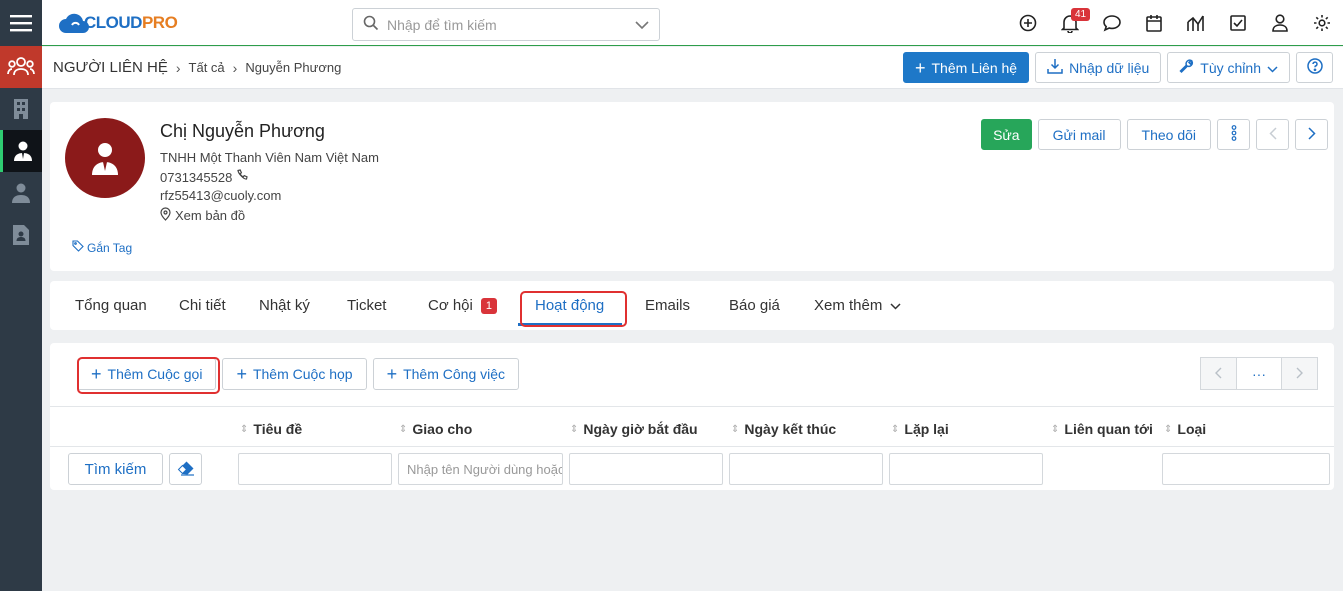 Image resolution: width=1343 pixels, height=591 pixels. I want to click on import-data-button: Nhập dữ liệu, so click(1098, 67).